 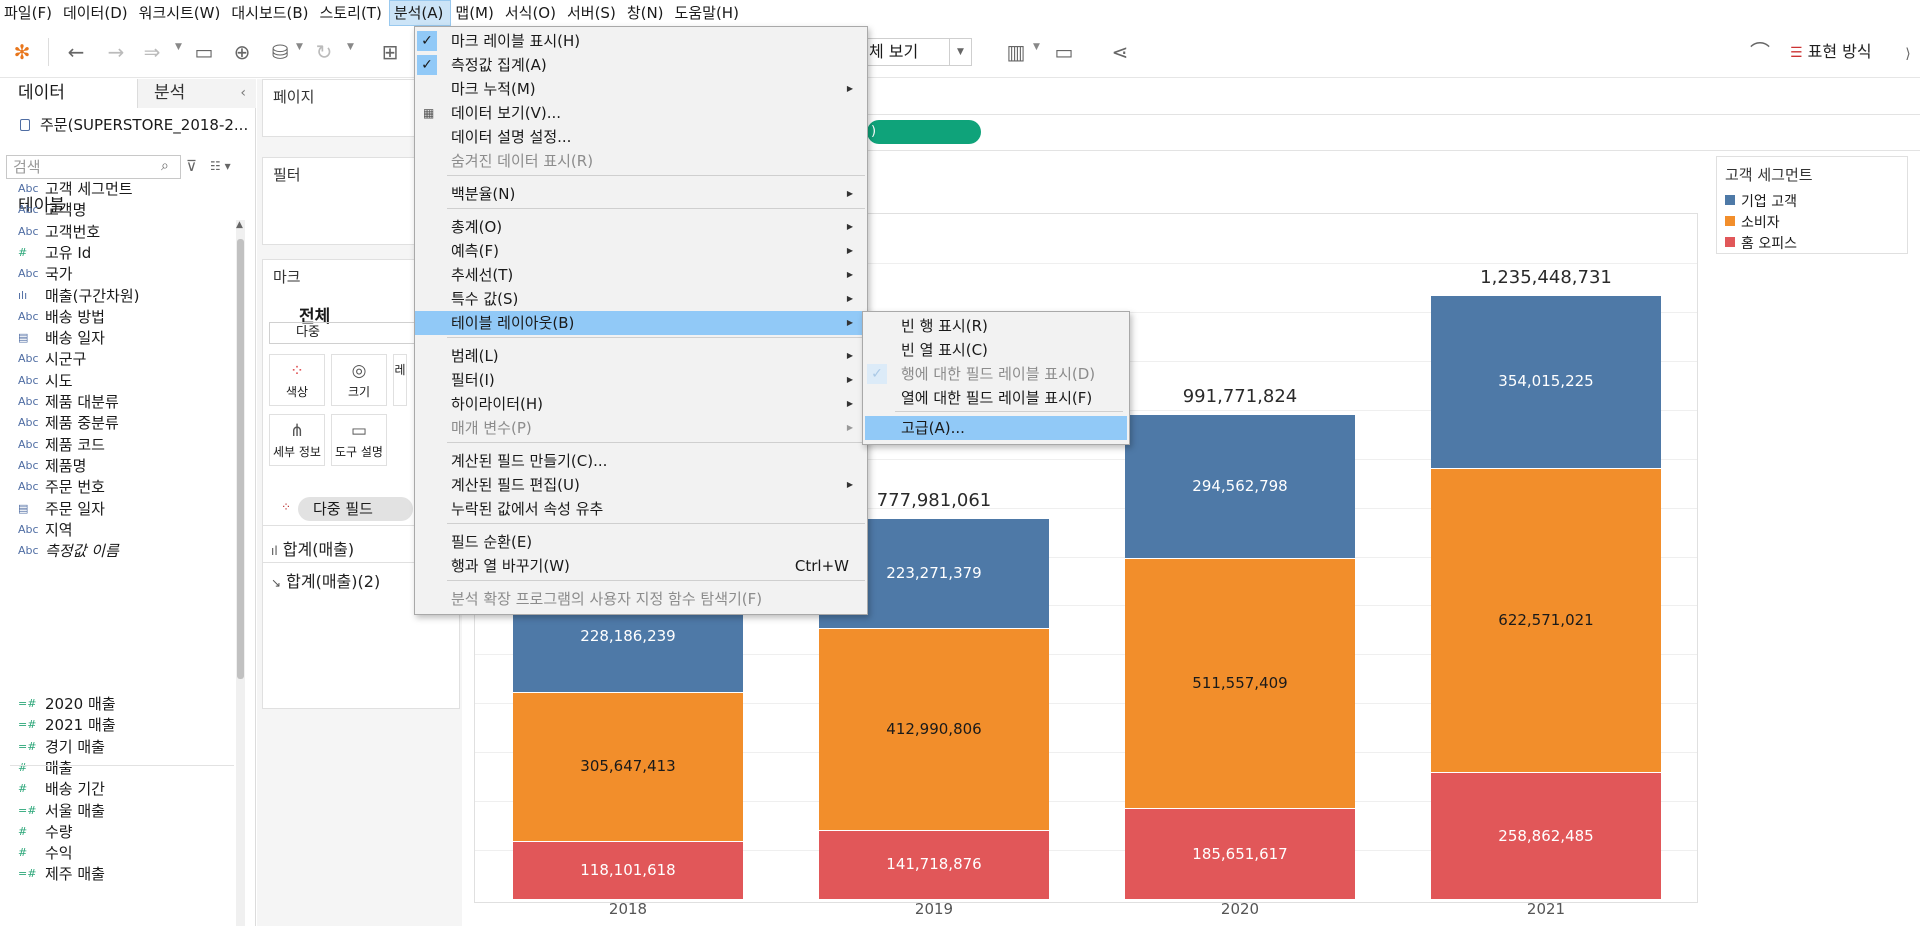 What do you see at coordinates (390, 52) in the screenshot?
I see `new-worksheet-icon: ⊞` at bounding box center [390, 52].